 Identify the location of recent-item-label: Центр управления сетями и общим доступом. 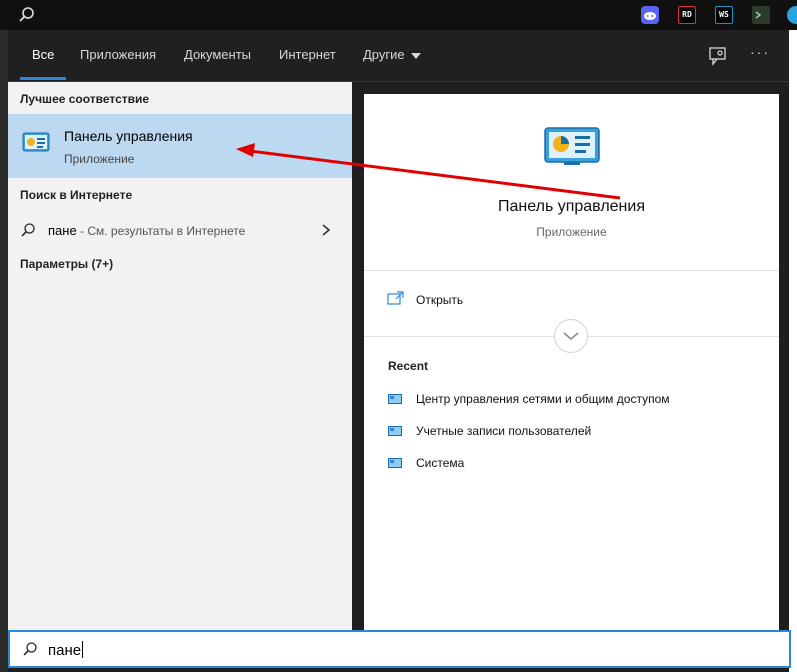
(543, 399).